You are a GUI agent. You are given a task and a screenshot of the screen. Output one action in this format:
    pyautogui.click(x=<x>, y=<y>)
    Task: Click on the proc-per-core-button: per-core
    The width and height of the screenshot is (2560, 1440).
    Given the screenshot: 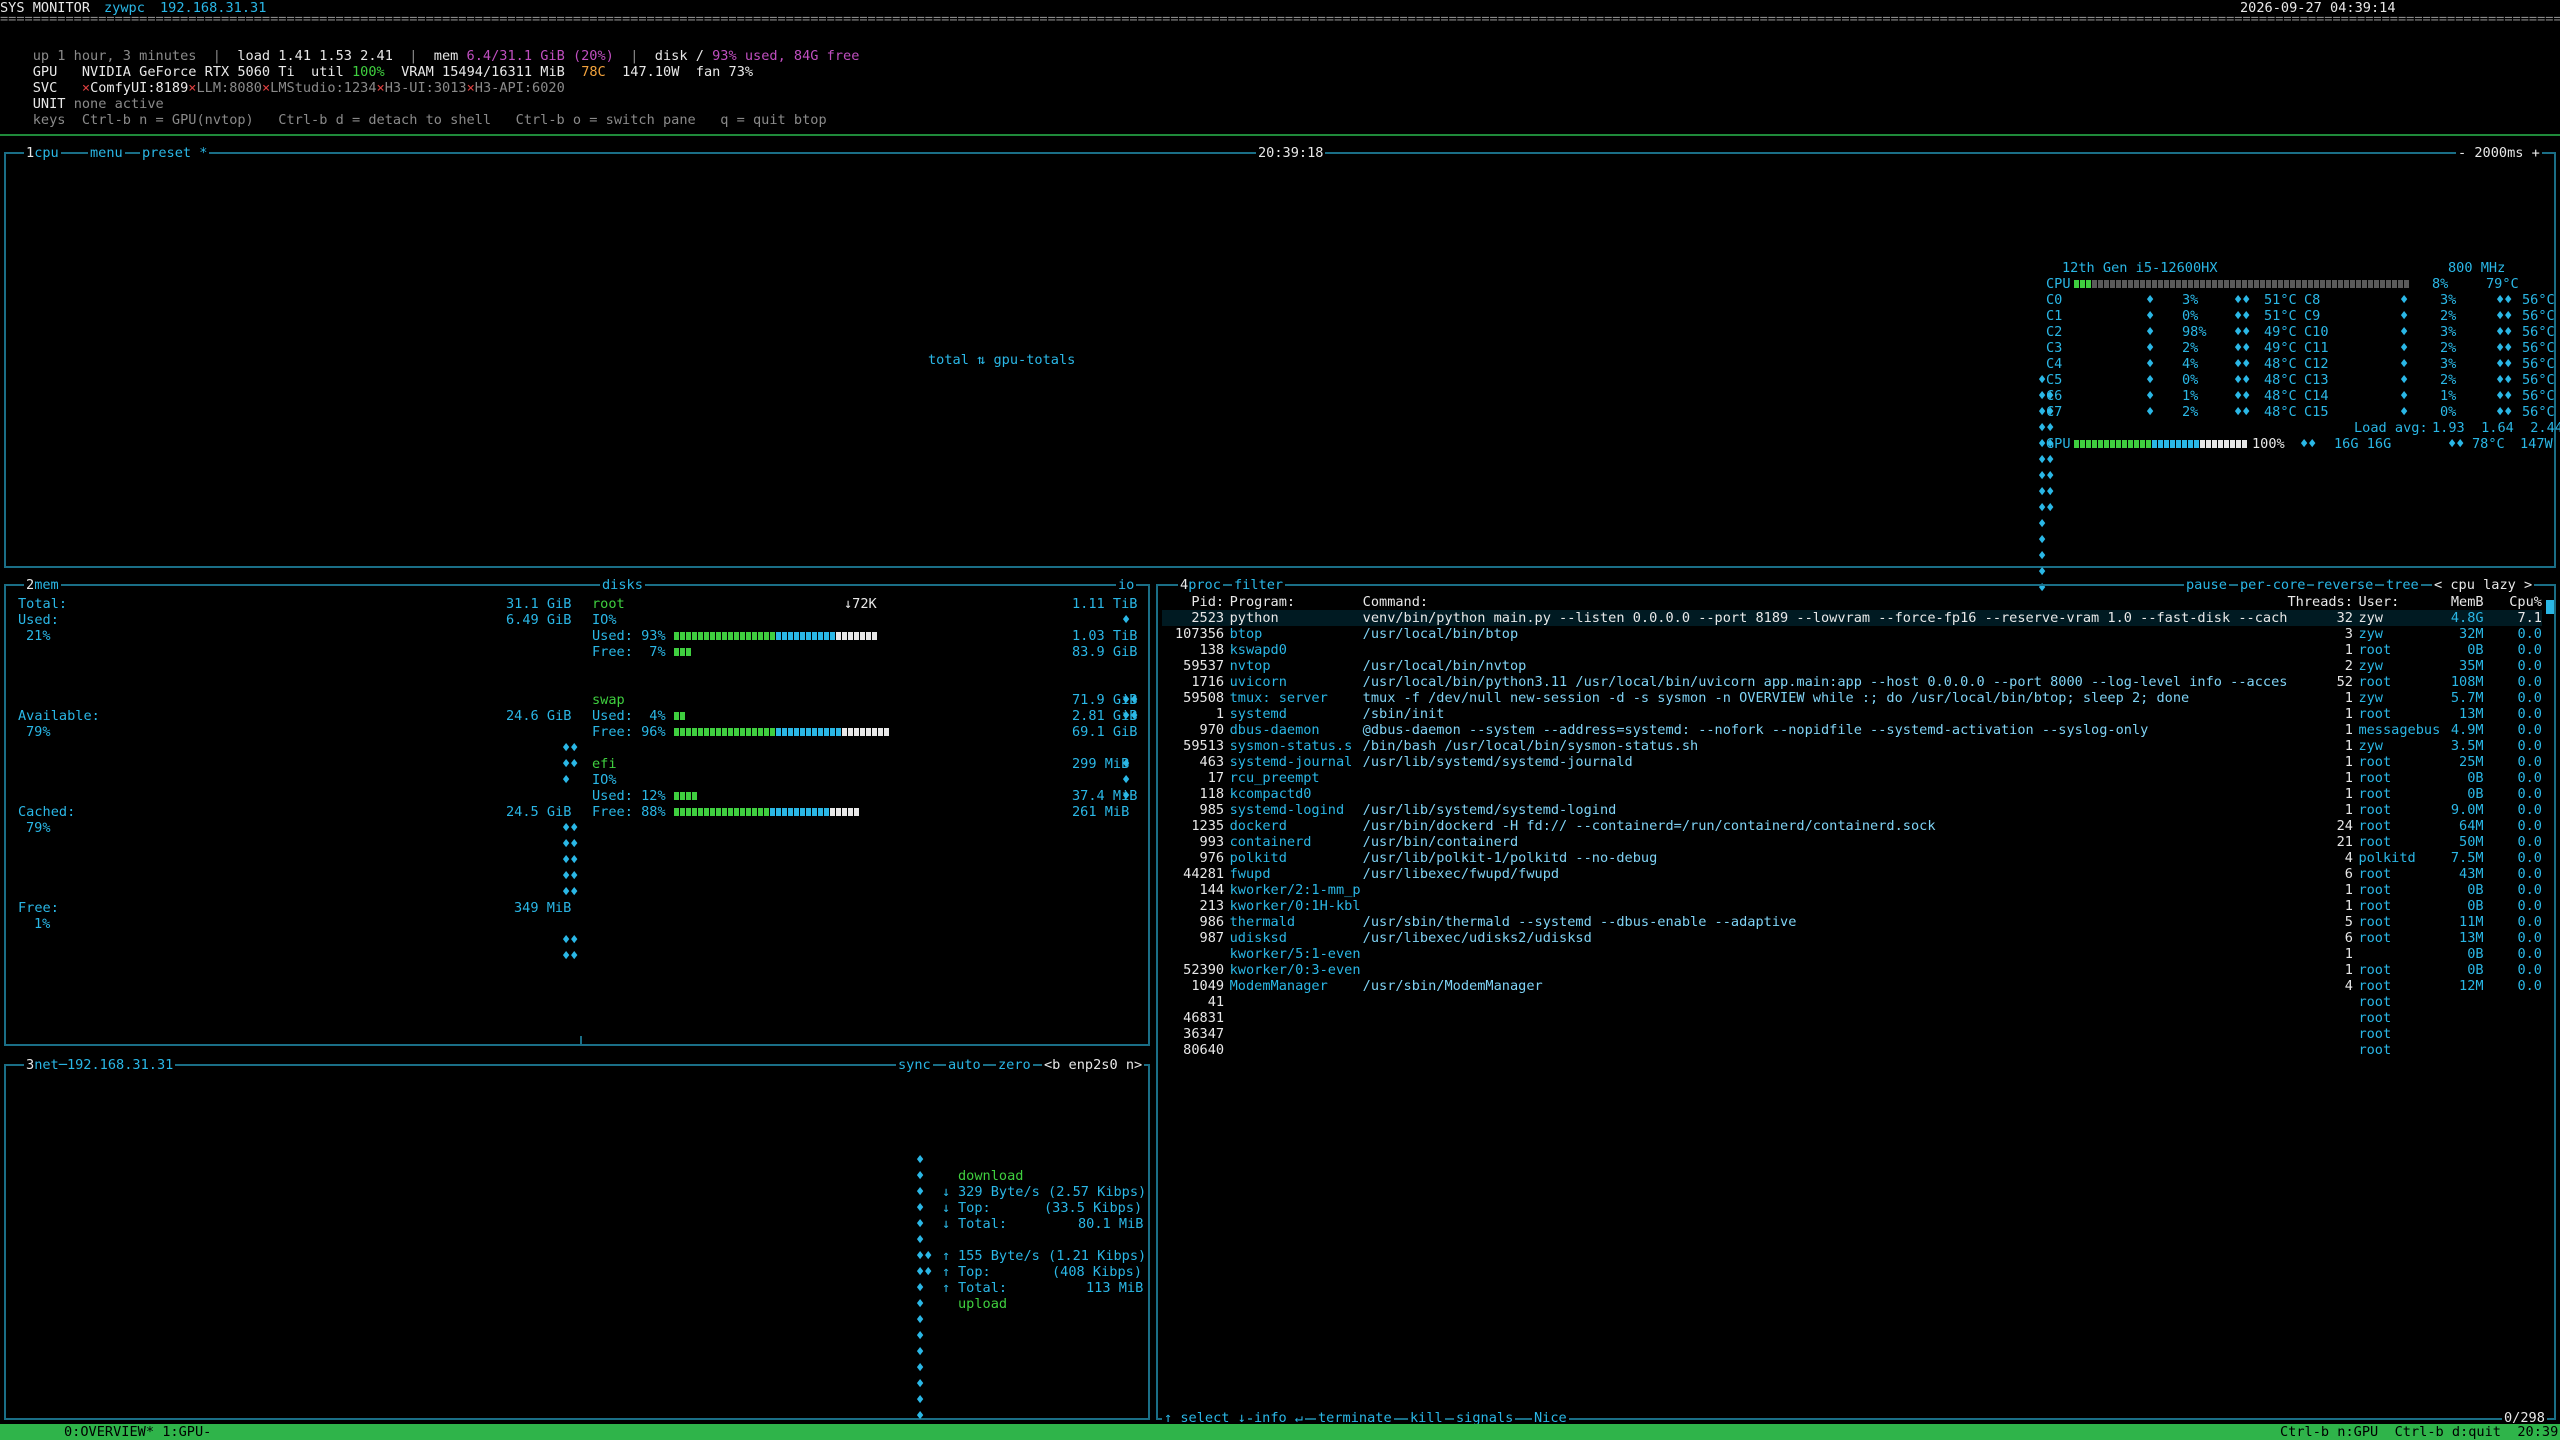 What is the action you would take?
    pyautogui.click(x=2273, y=585)
    